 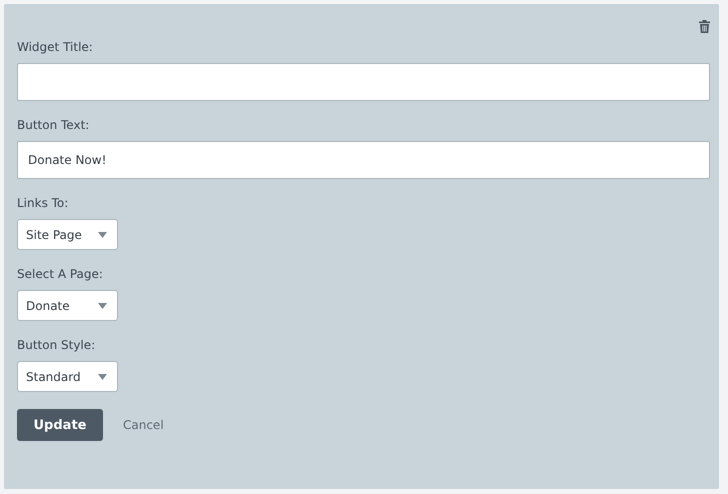 I want to click on dropdown: Standard, so click(x=67, y=376).